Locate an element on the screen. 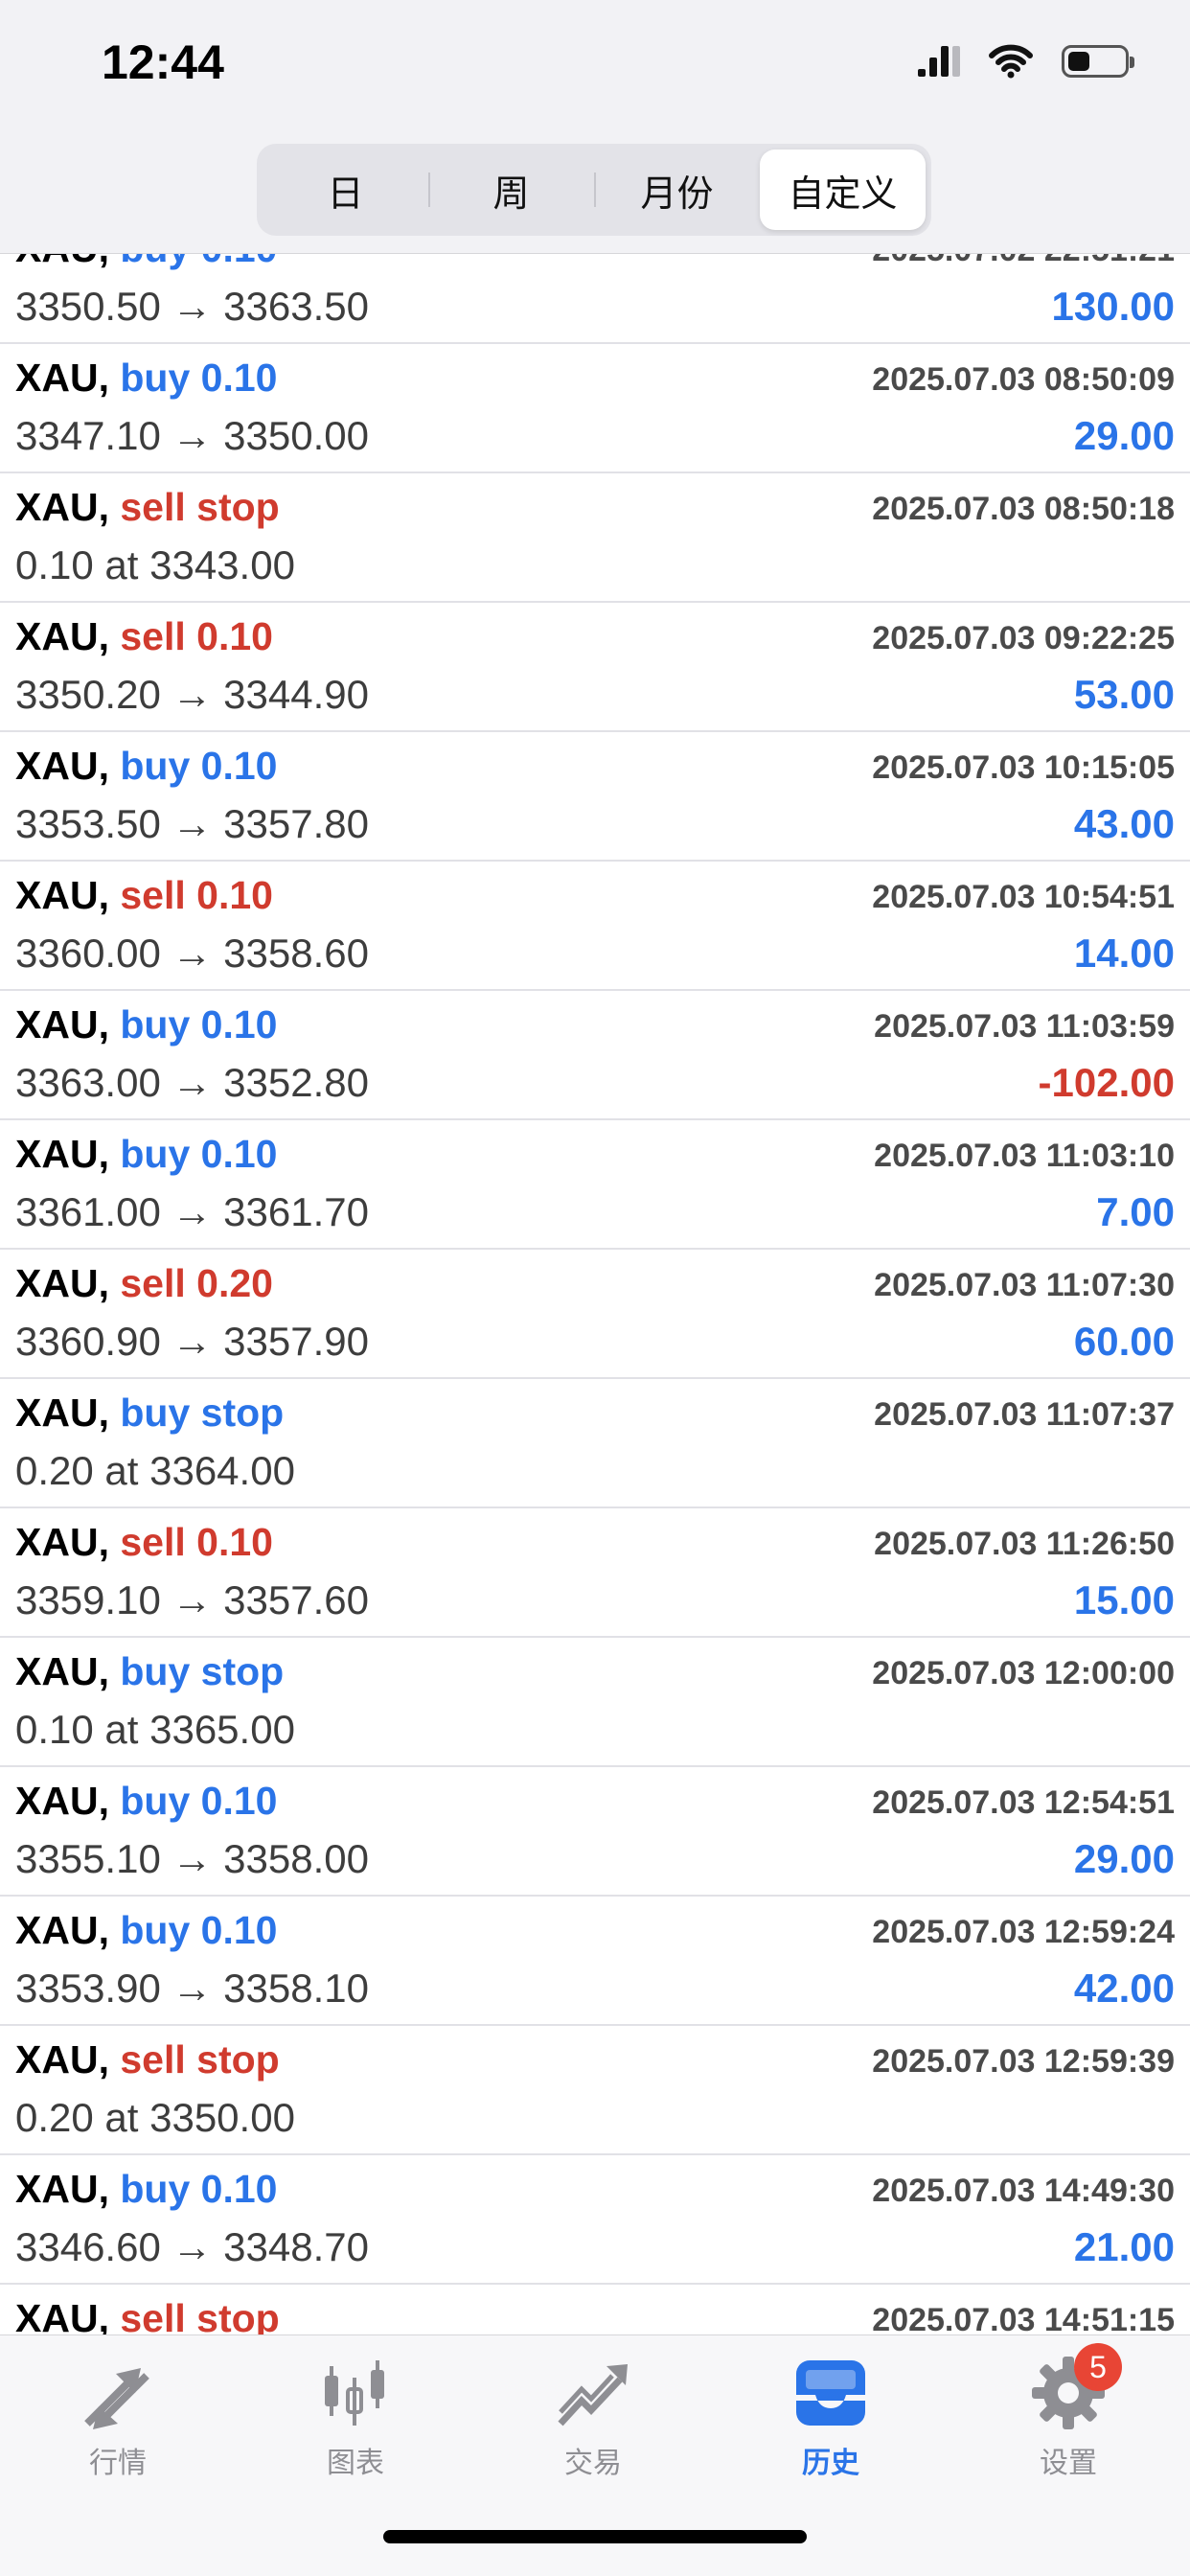 This screenshot has height=2576, width=1190. order-title: XAU, sell 0.20 is located at coordinates (144, 1283).